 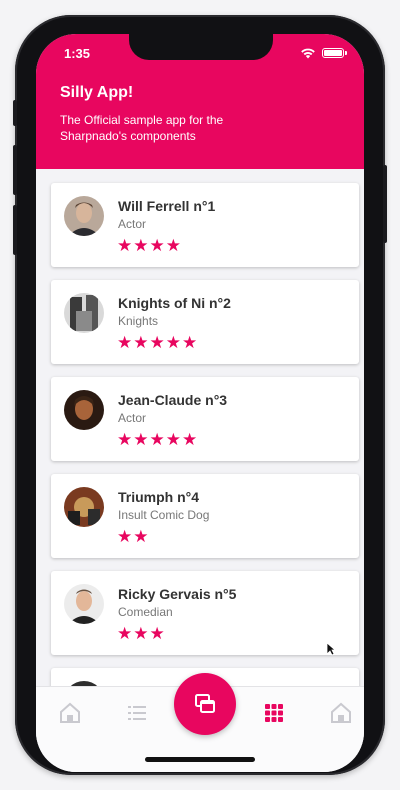 What do you see at coordinates (205, 225) in the screenshot?
I see `list-item: Will Ferrell n°1 Actor ★★★★` at bounding box center [205, 225].